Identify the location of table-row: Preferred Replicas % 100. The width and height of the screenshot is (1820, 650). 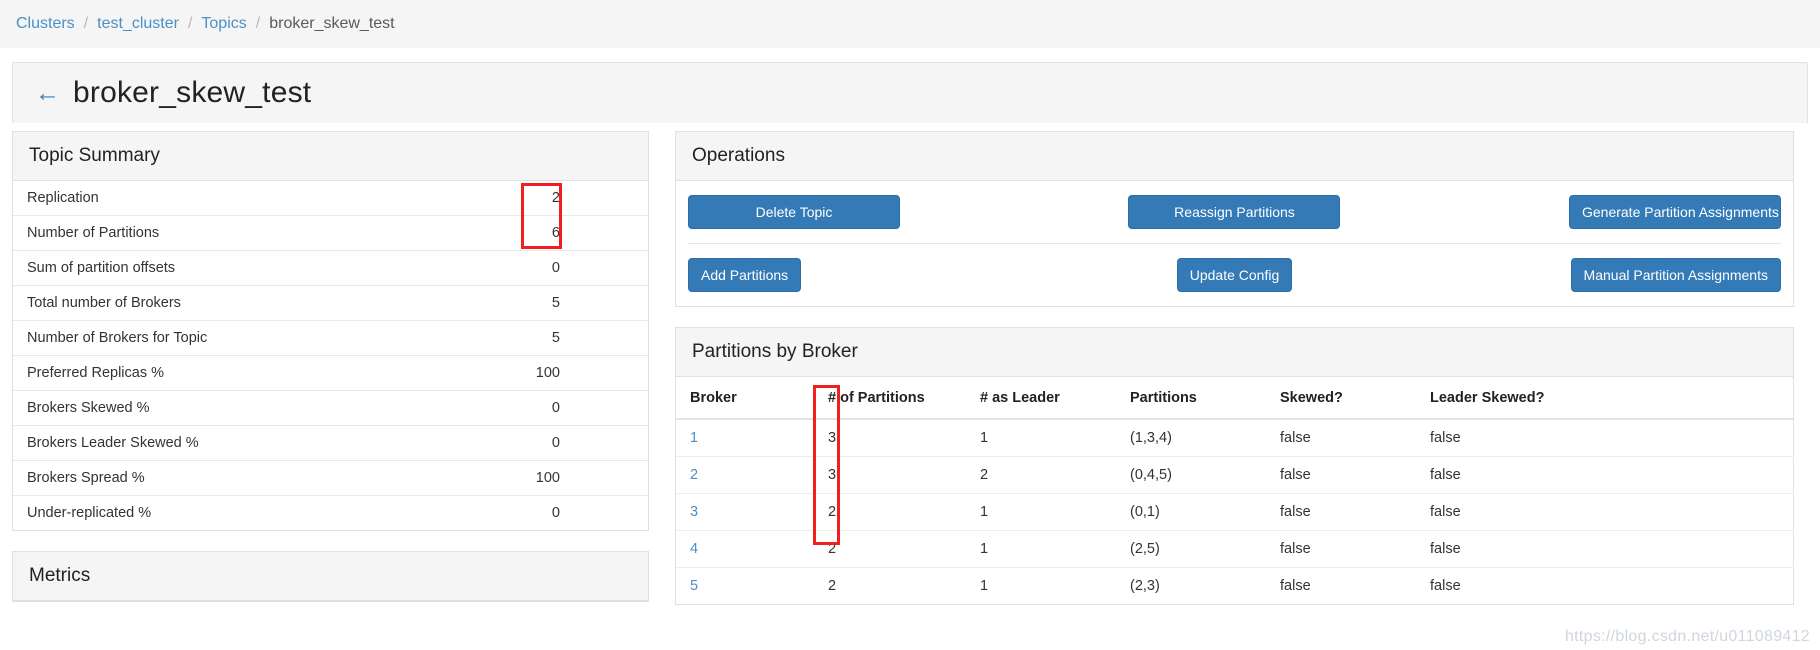
(330, 373).